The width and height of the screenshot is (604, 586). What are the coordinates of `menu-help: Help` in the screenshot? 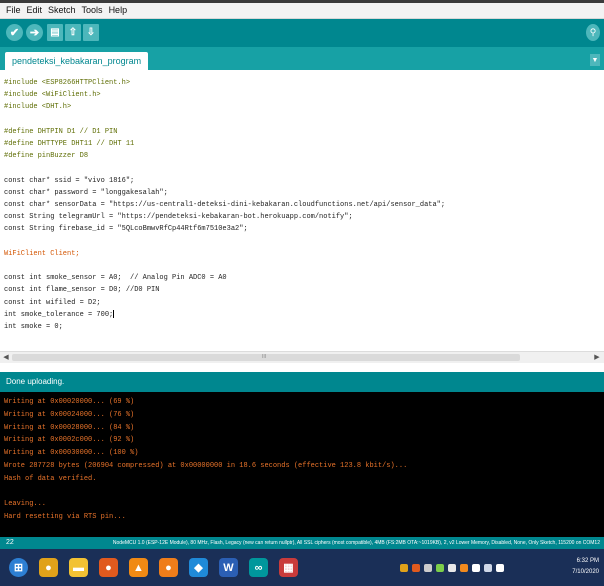 It's located at (118, 10).